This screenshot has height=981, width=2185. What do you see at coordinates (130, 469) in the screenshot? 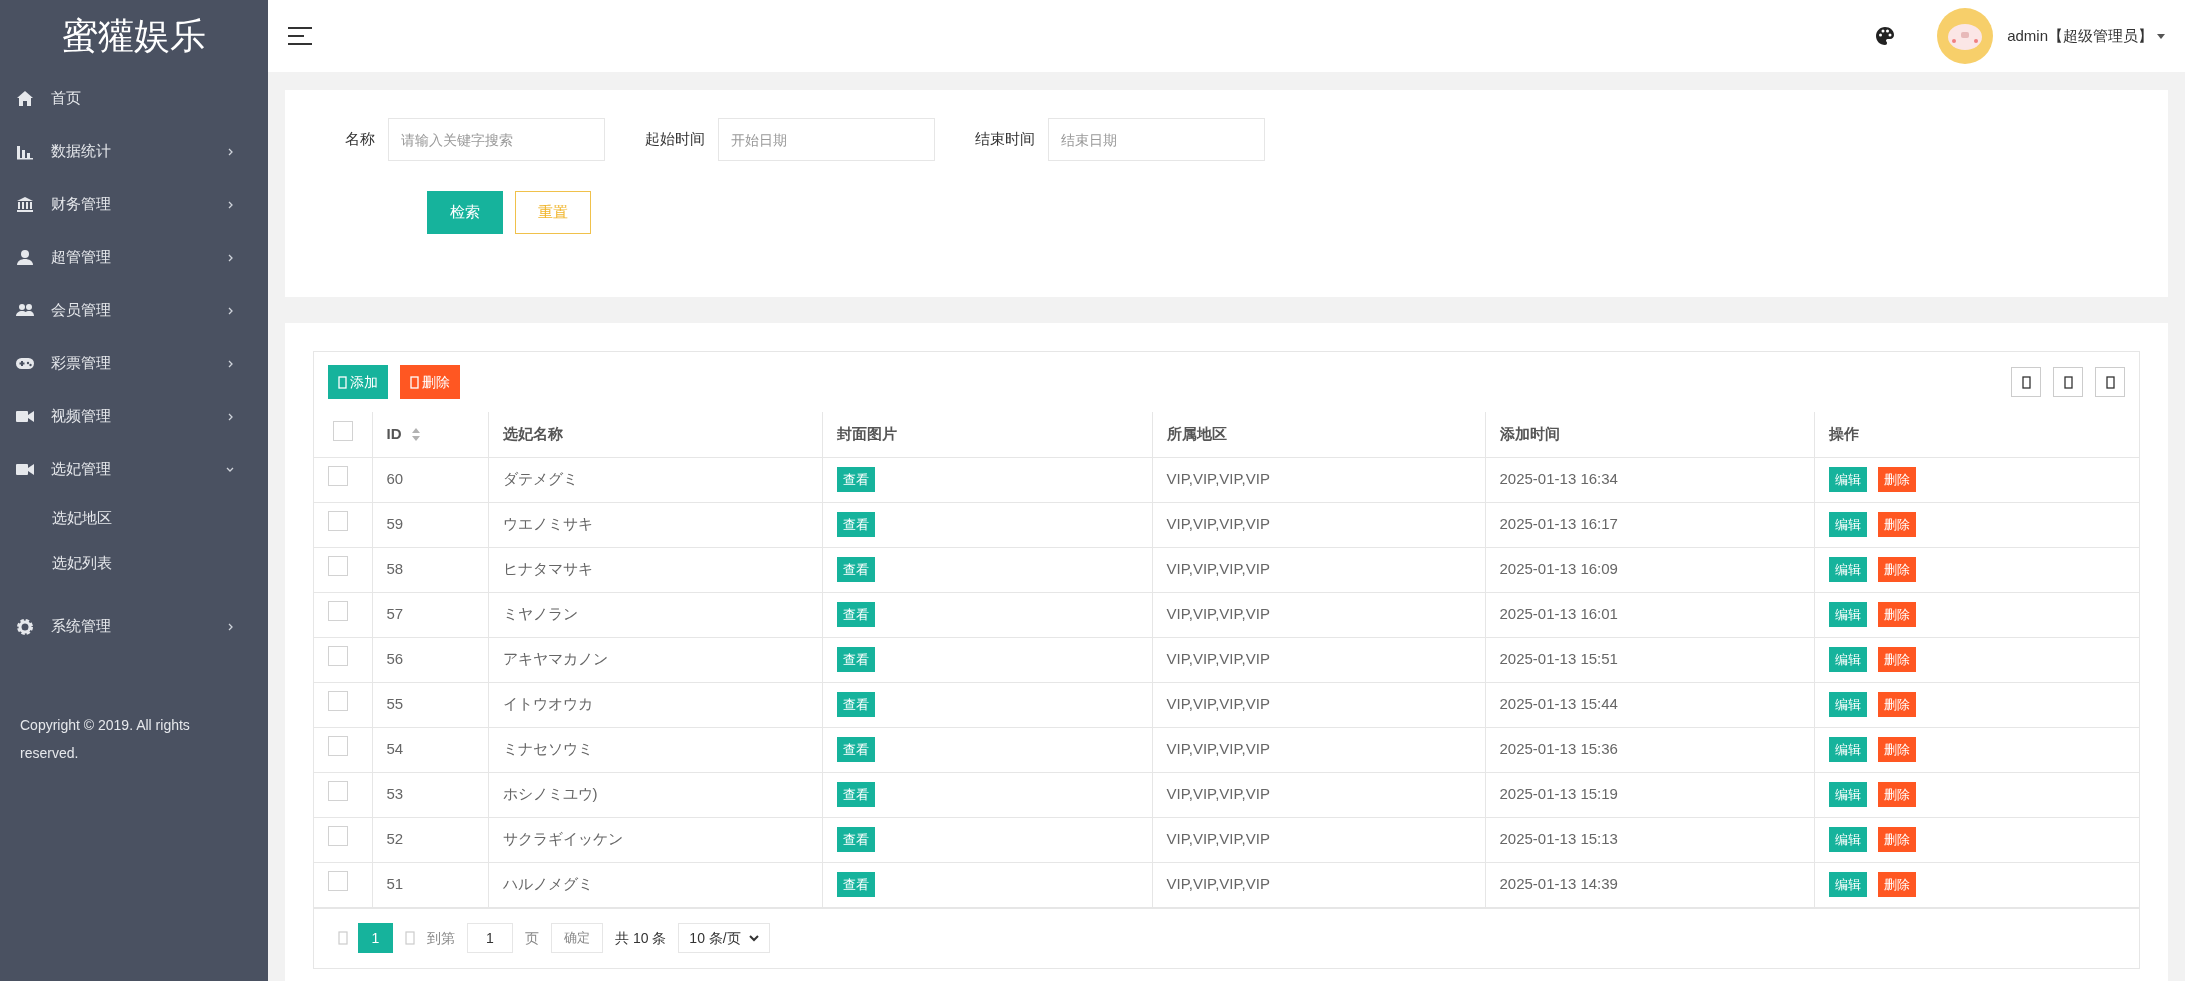
I see `sidebar-item: 选妃管理` at bounding box center [130, 469].